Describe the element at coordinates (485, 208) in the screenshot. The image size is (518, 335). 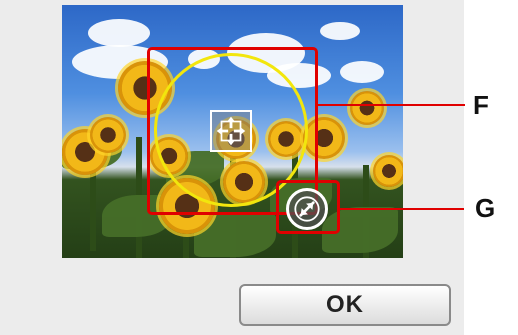
I see `callout-label-g: G` at that location.